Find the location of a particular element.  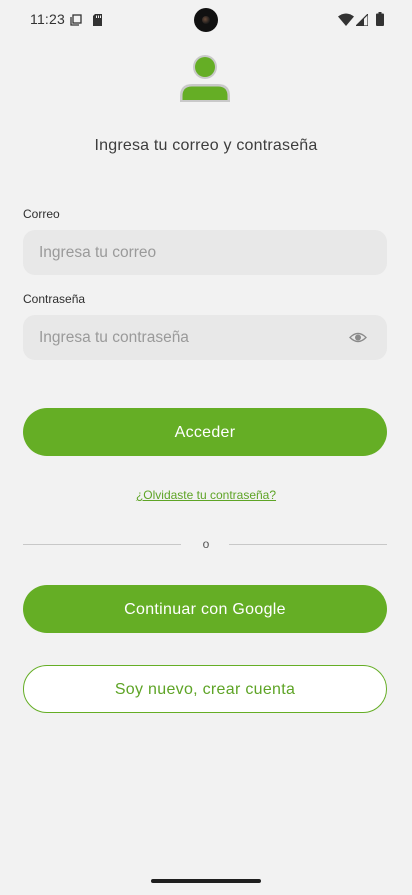

create-account-button: Soy nuevo, crear cuenta is located at coordinates (205, 689).